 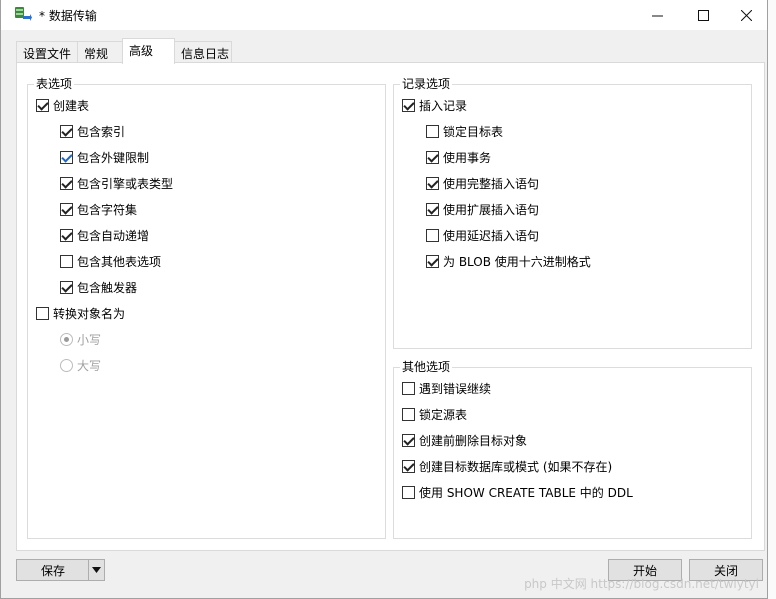 I want to click on create-db-checkbox, so click(x=408, y=466).